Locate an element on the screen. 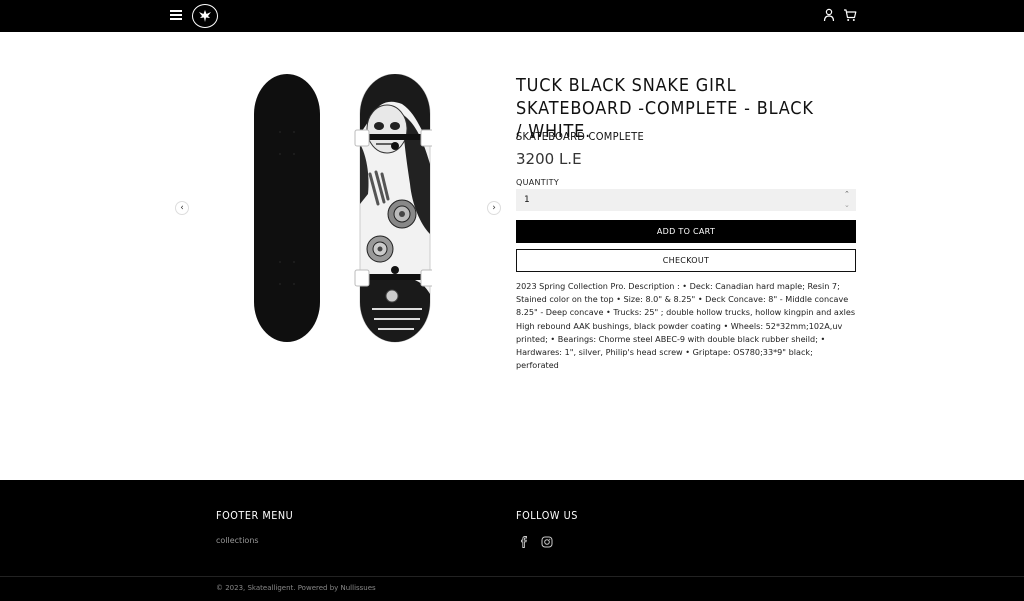  quantity-input is located at coordinates (686, 200).